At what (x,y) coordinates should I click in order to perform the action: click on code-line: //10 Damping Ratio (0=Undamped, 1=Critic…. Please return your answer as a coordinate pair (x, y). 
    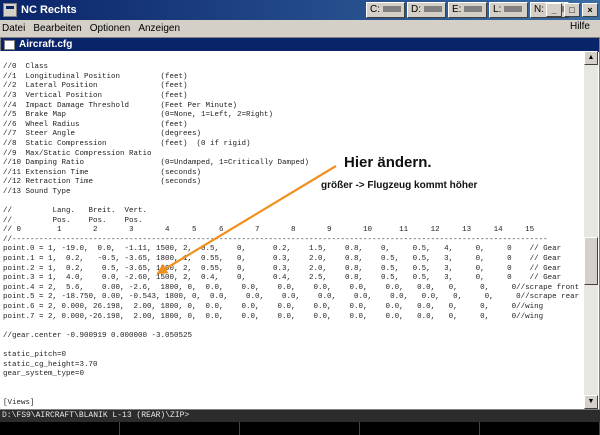
    Looking at the image, I should click on (156, 163).